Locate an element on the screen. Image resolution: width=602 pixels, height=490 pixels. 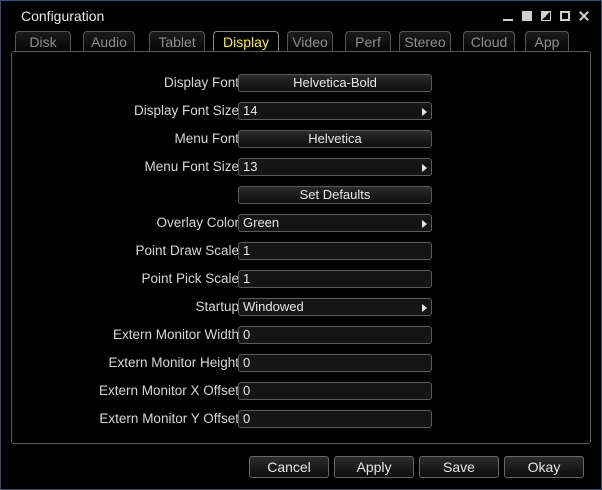
display-font-size-value: 14 is located at coordinates (250, 110).